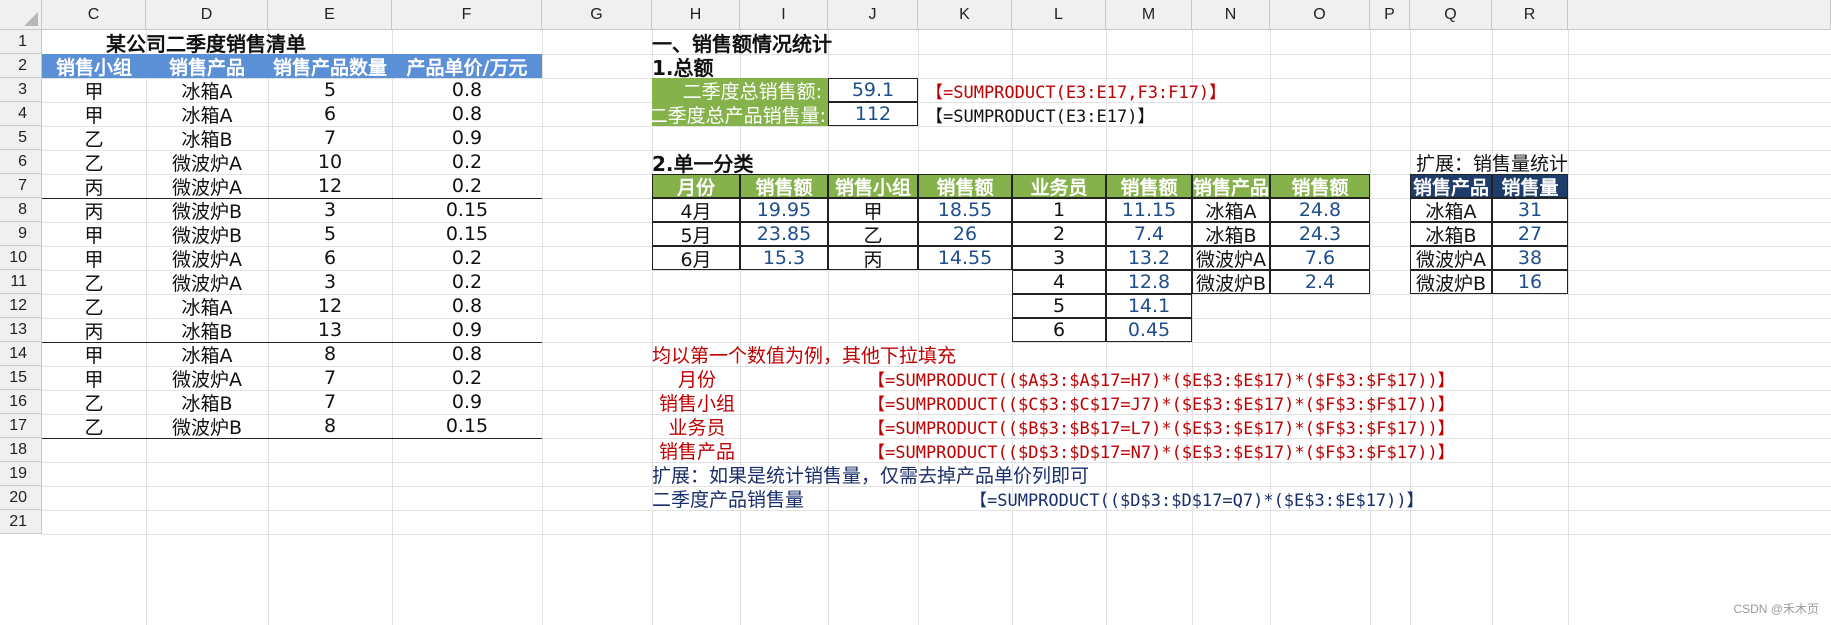 Image resolution: width=1831 pixels, height=625 pixels. What do you see at coordinates (21, 186) in the screenshot?
I see `row-header-7: 7` at bounding box center [21, 186].